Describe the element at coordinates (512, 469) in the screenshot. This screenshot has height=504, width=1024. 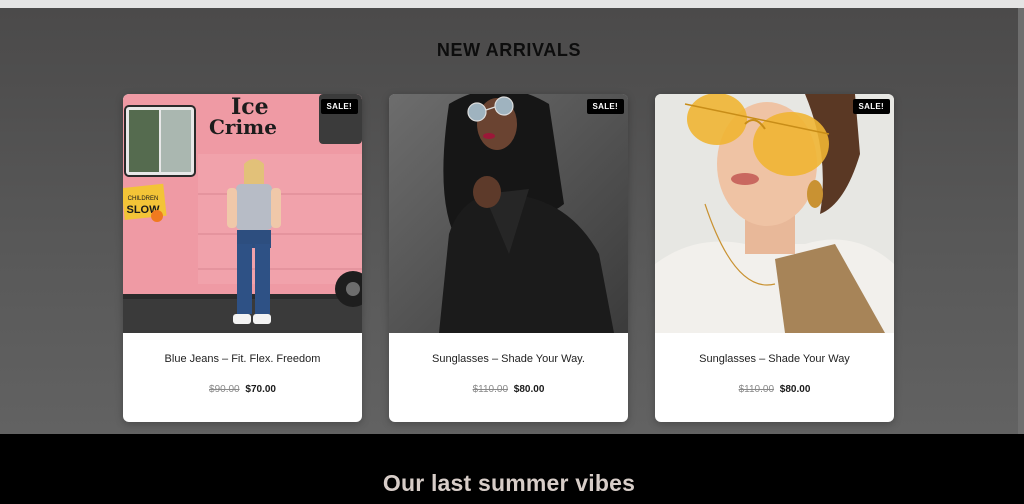
I see `summer-vibes-section: Our last summer vibes` at that location.